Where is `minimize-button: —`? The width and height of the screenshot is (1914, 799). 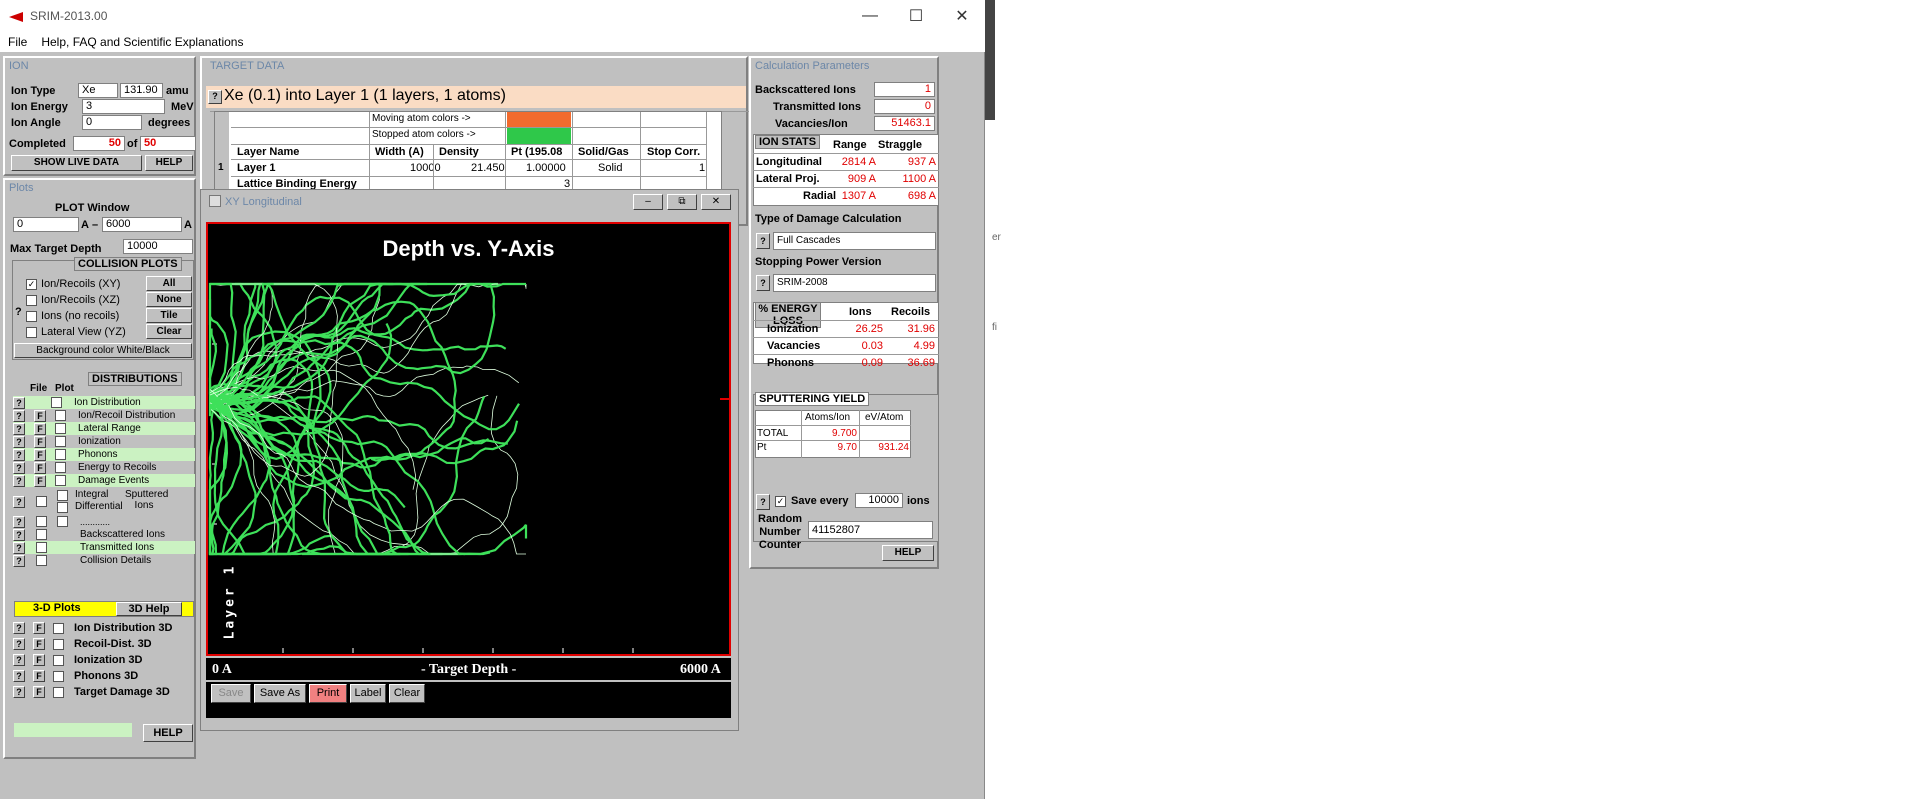 minimize-button: — is located at coordinates (870, 16).